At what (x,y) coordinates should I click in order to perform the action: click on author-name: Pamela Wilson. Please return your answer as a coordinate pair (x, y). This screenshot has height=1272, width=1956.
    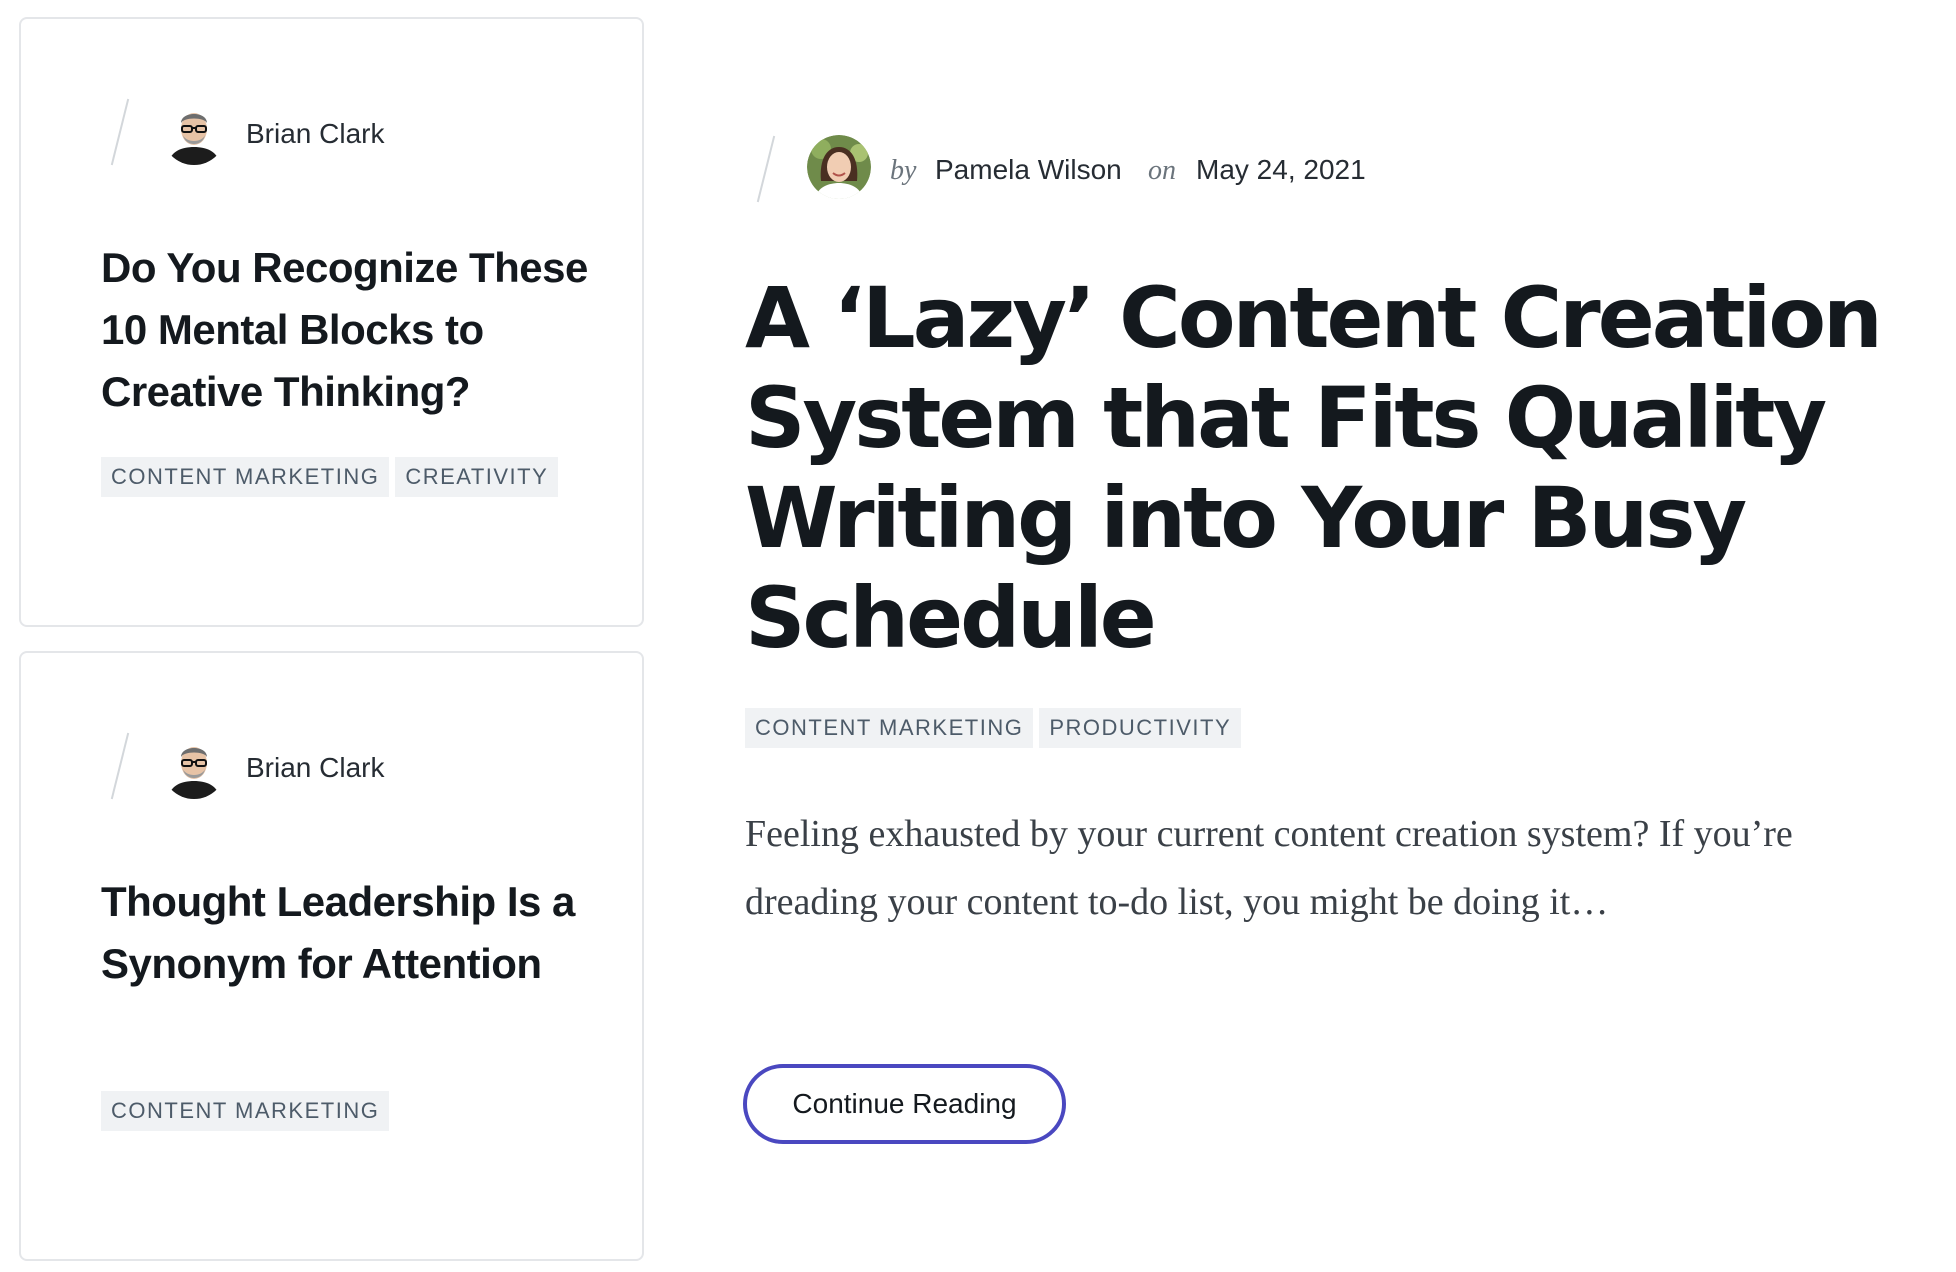
    Looking at the image, I should click on (1028, 170).